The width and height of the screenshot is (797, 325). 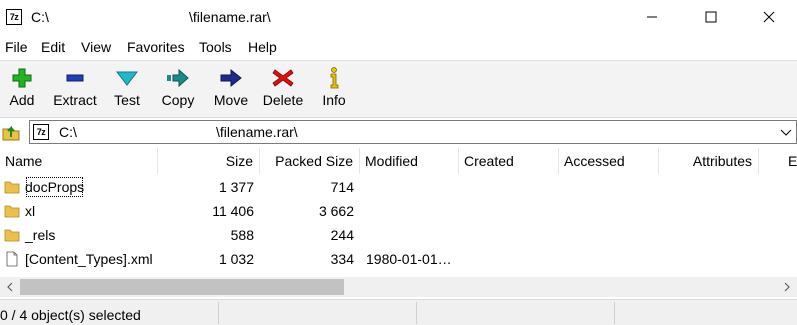 What do you see at coordinates (70, 315) in the screenshot?
I see `selection-status: 0 / 4 object(s) selected` at bounding box center [70, 315].